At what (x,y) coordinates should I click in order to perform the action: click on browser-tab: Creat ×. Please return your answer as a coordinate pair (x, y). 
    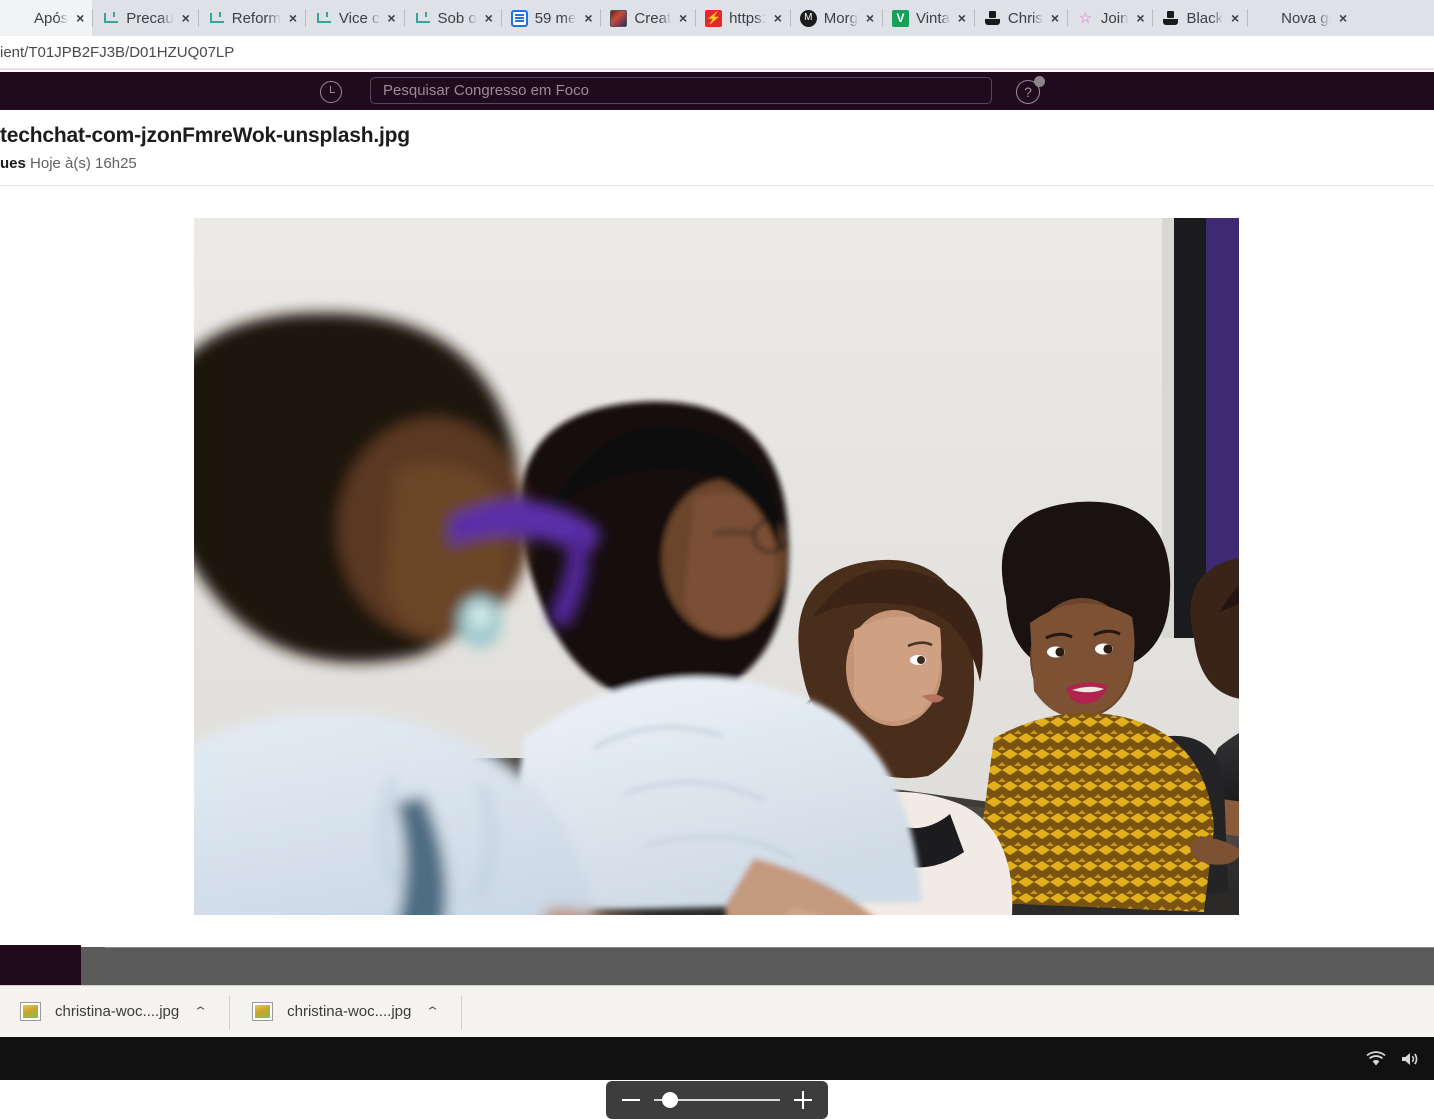
    Looking at the image, I should click on (648, 18).